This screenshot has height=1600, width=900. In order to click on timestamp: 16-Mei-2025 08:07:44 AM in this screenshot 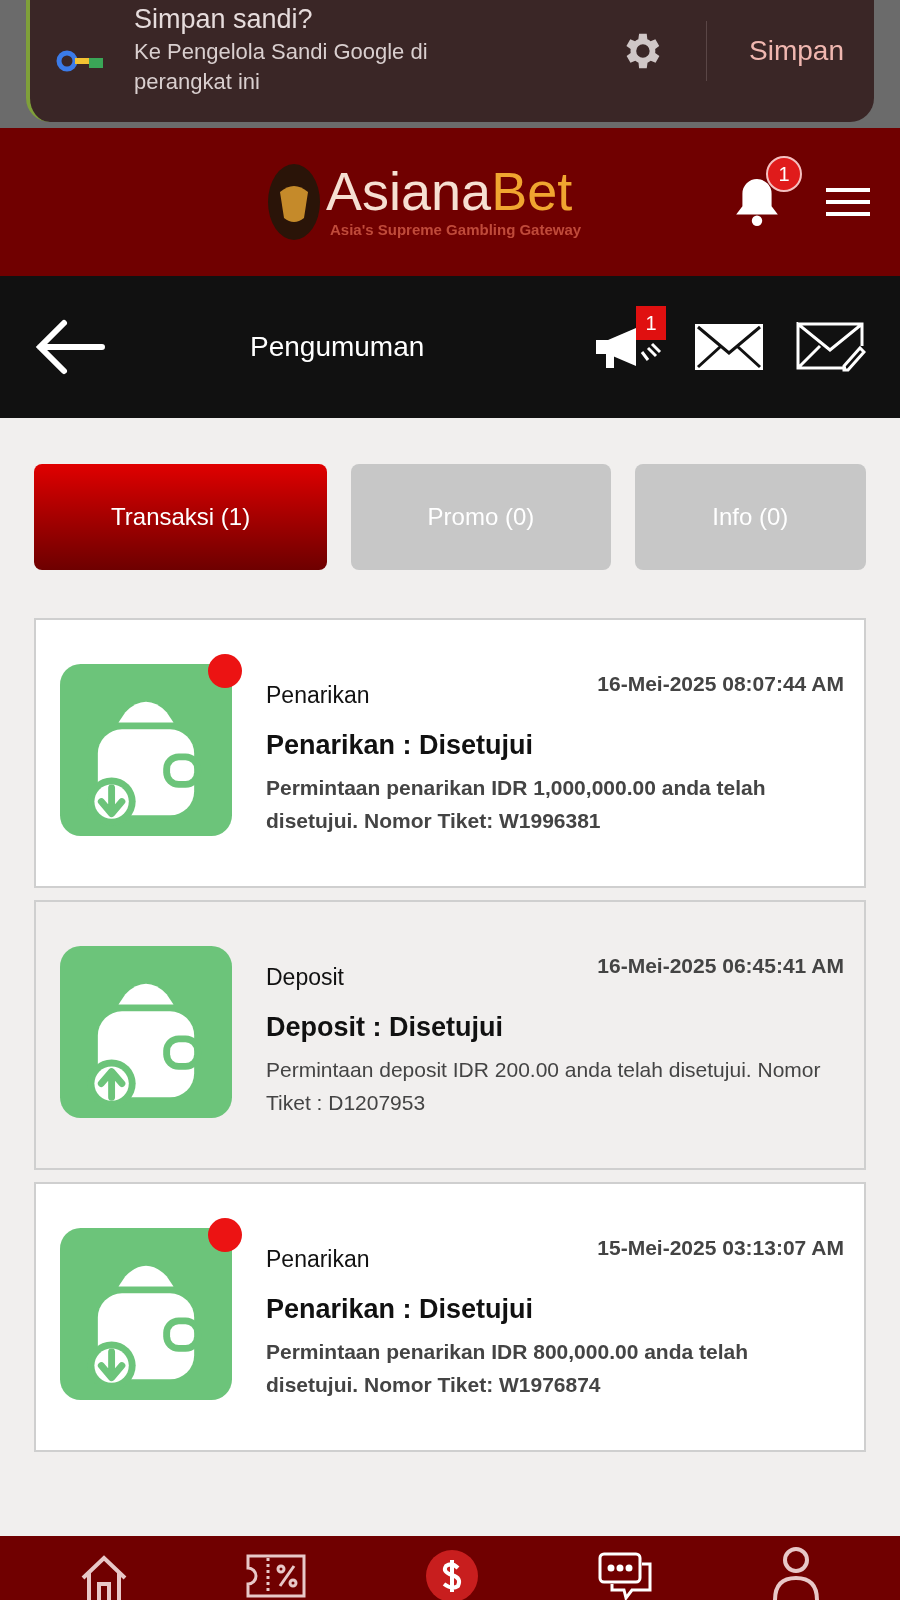, I will do `click(720, 684)`.